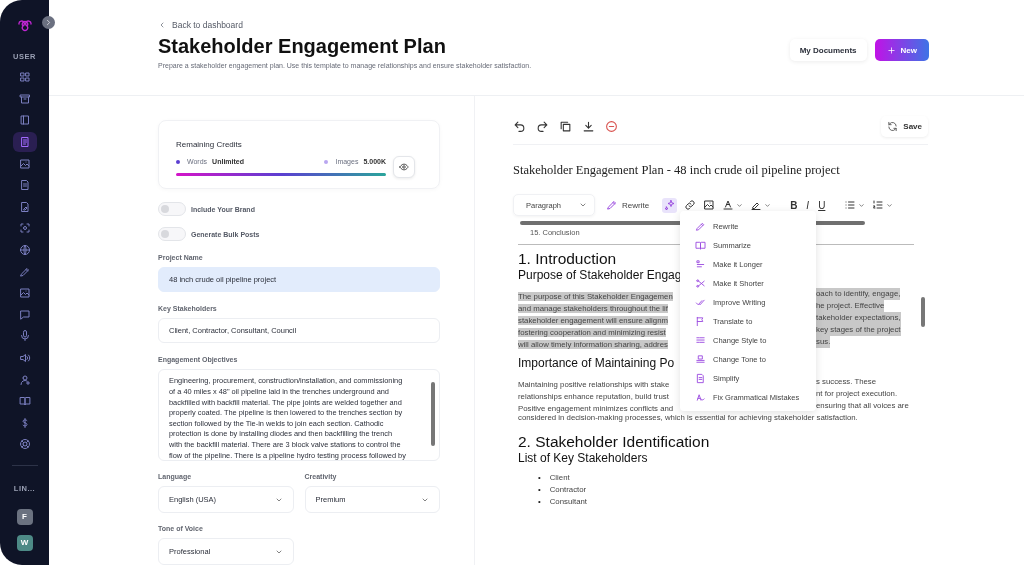  Describe the element at coordinates (700, 397) in the screenshot. I see `grammar-icon` at that location.